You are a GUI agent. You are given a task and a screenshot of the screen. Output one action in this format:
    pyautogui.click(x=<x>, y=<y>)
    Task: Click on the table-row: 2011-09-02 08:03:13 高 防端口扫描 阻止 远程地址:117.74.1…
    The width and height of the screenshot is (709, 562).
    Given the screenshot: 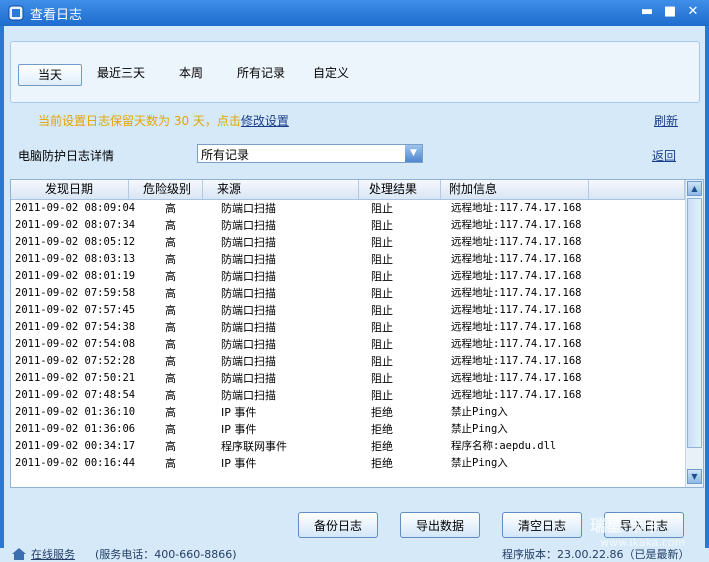 What is the action you would take?
    pyautogui.click(x=348, y=259)
    